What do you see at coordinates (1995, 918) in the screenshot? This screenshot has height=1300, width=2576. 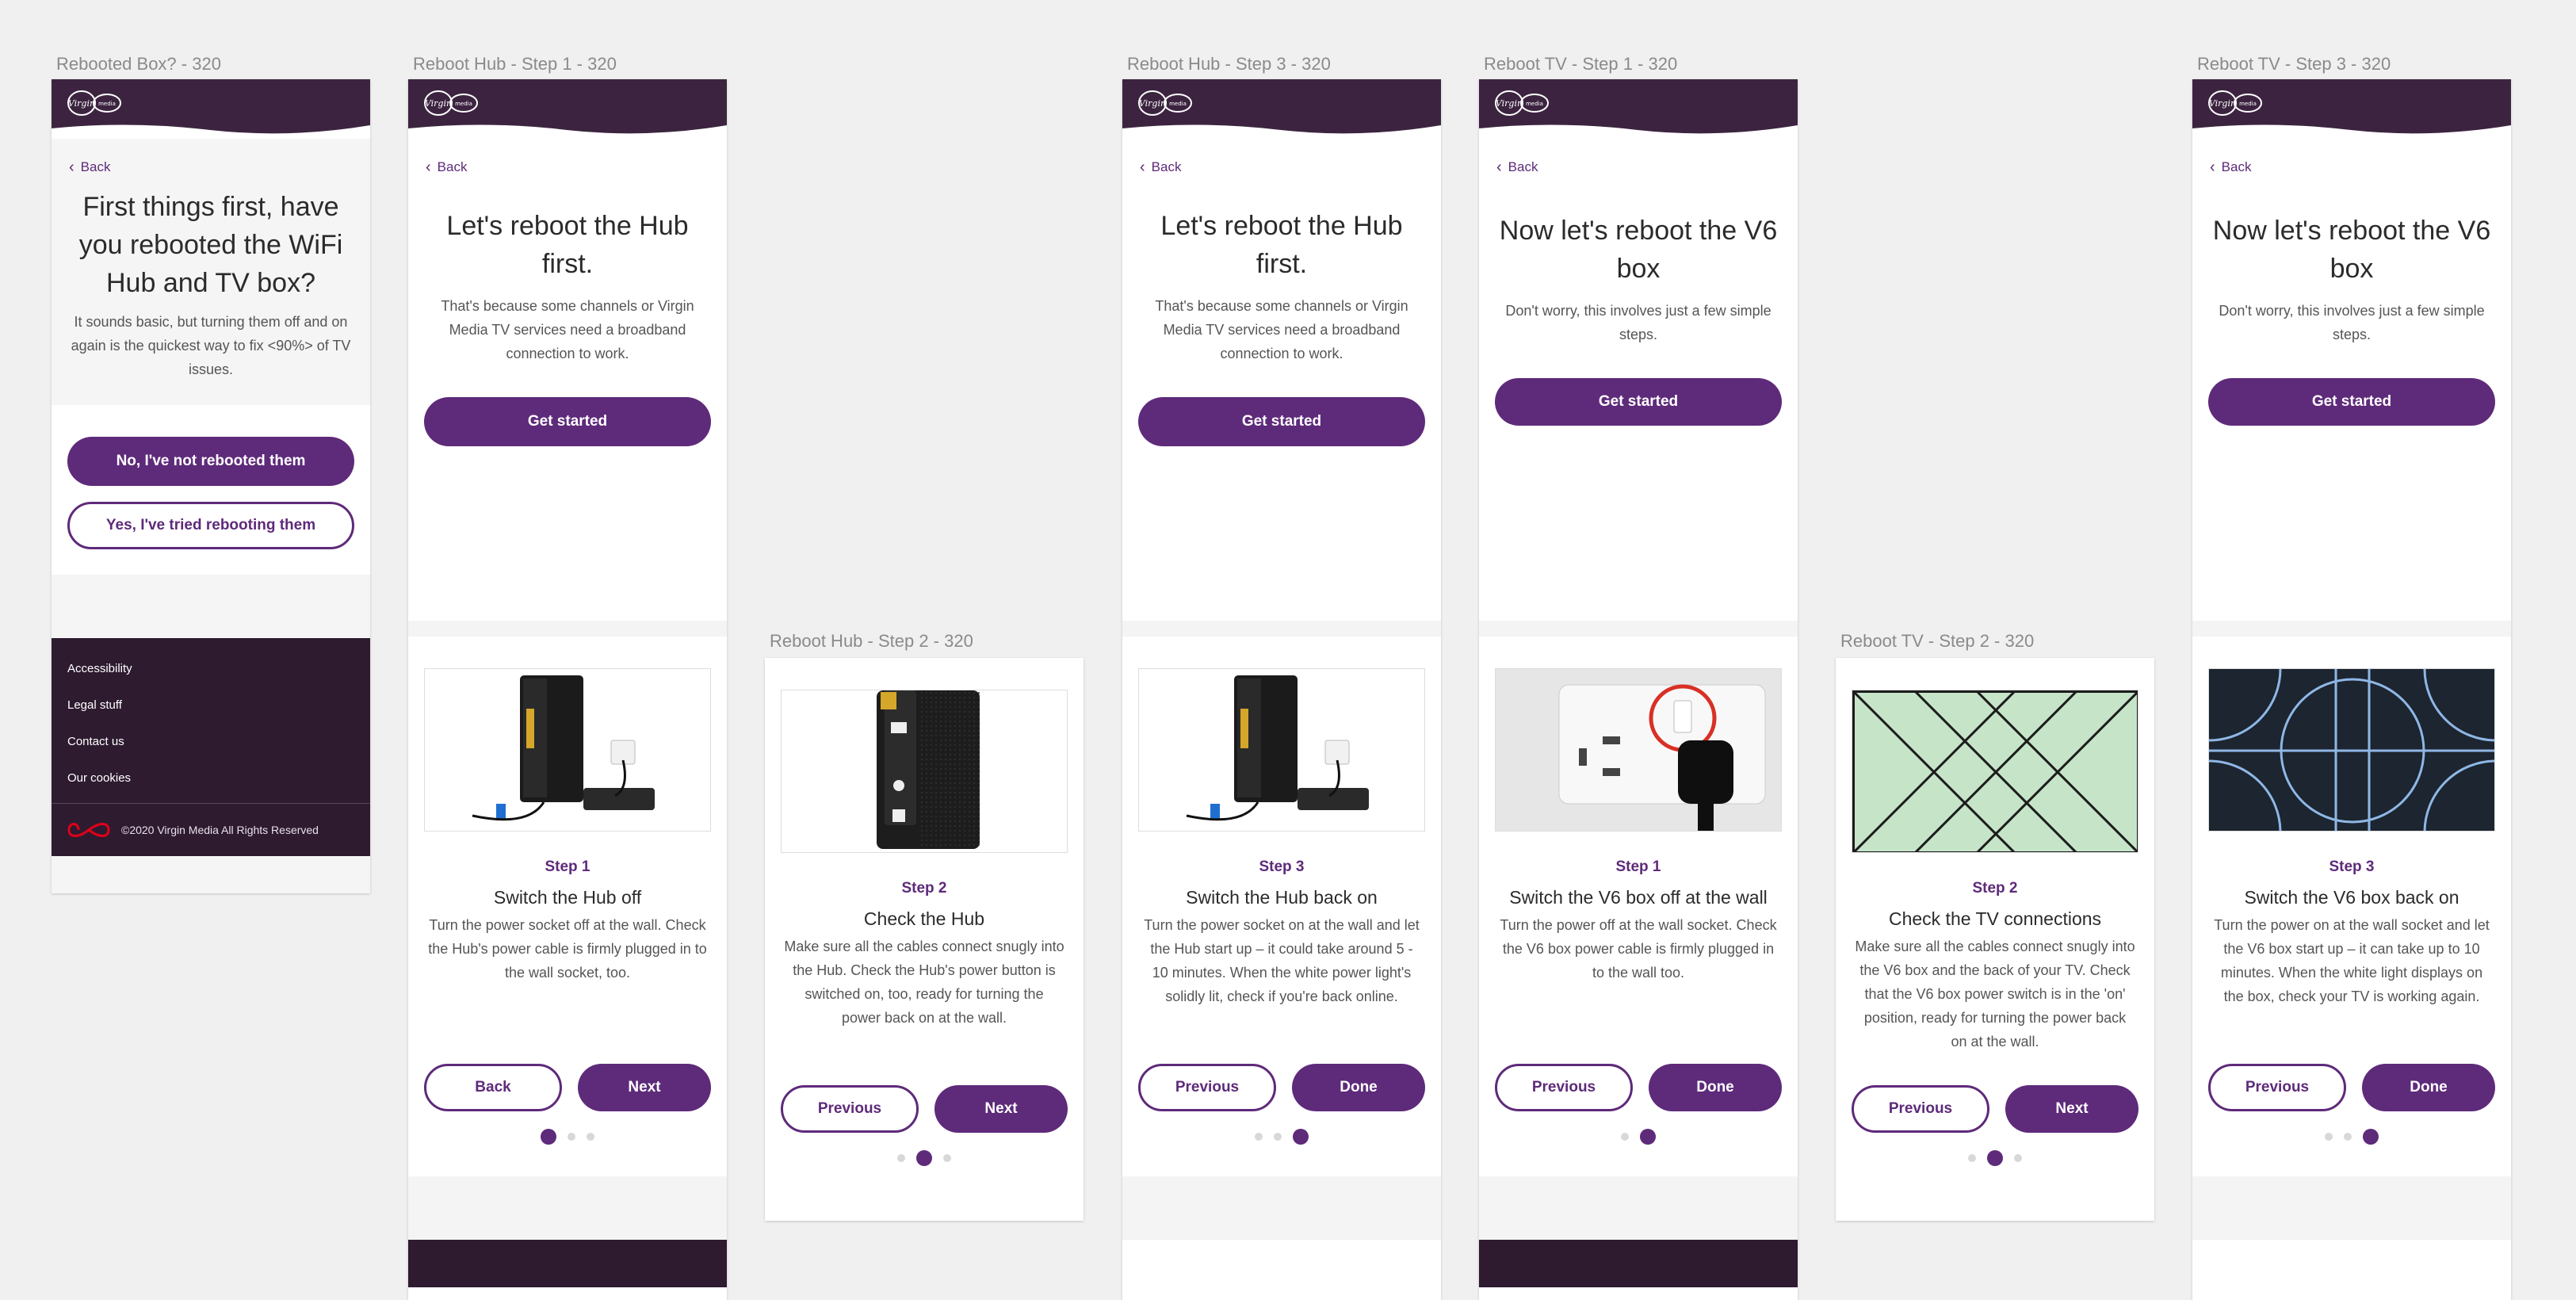 I see `step-title: Check the TV connections` at bounding box center [1995, 918].